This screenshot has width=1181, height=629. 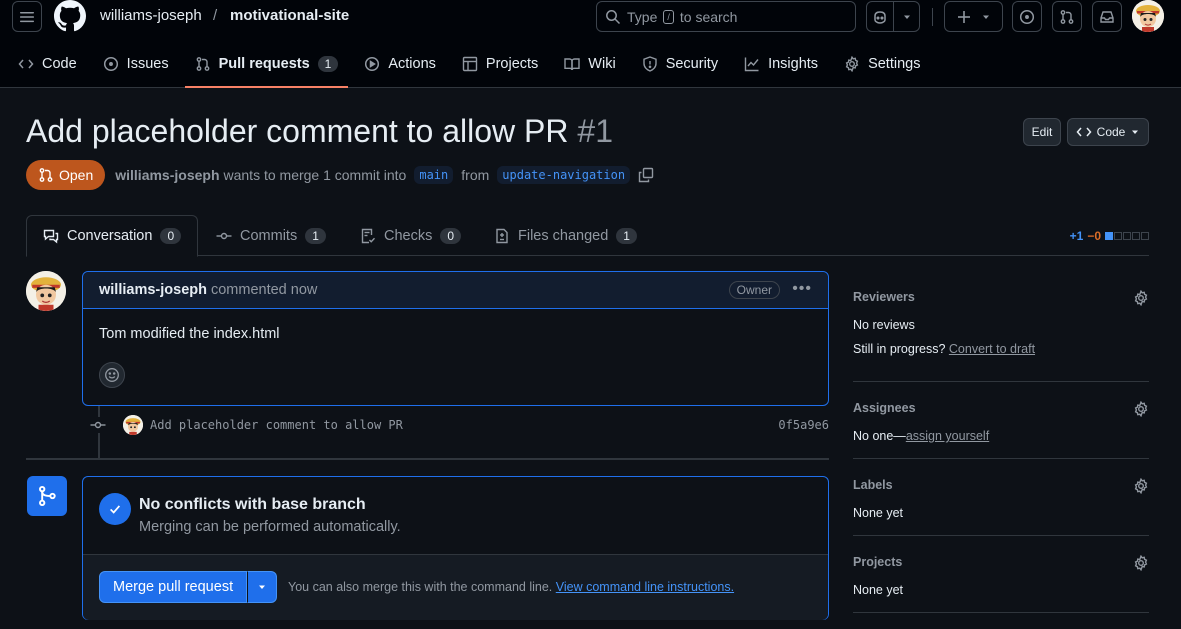 I want to click on pull-requests-header-button, so click(x=1067, y=16).